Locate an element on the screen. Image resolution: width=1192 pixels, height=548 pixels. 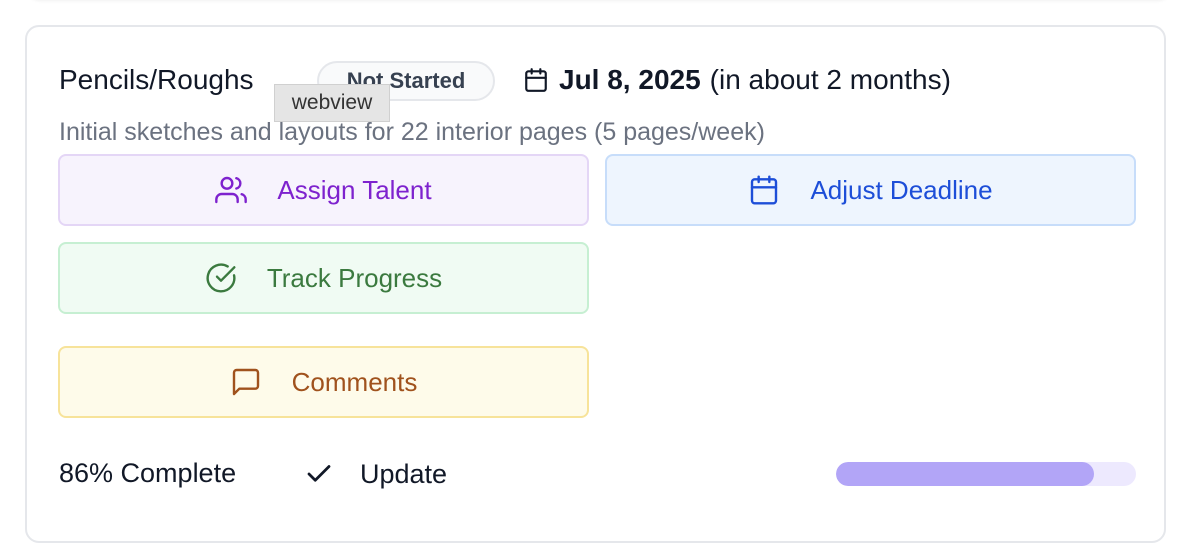
track-progress-button: Track Progress is located at coordinates (323, 278).